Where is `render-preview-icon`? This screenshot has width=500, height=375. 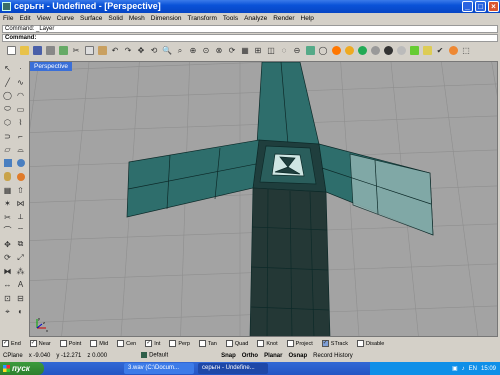 render-preview-icon is located at coordinates (362, 50).